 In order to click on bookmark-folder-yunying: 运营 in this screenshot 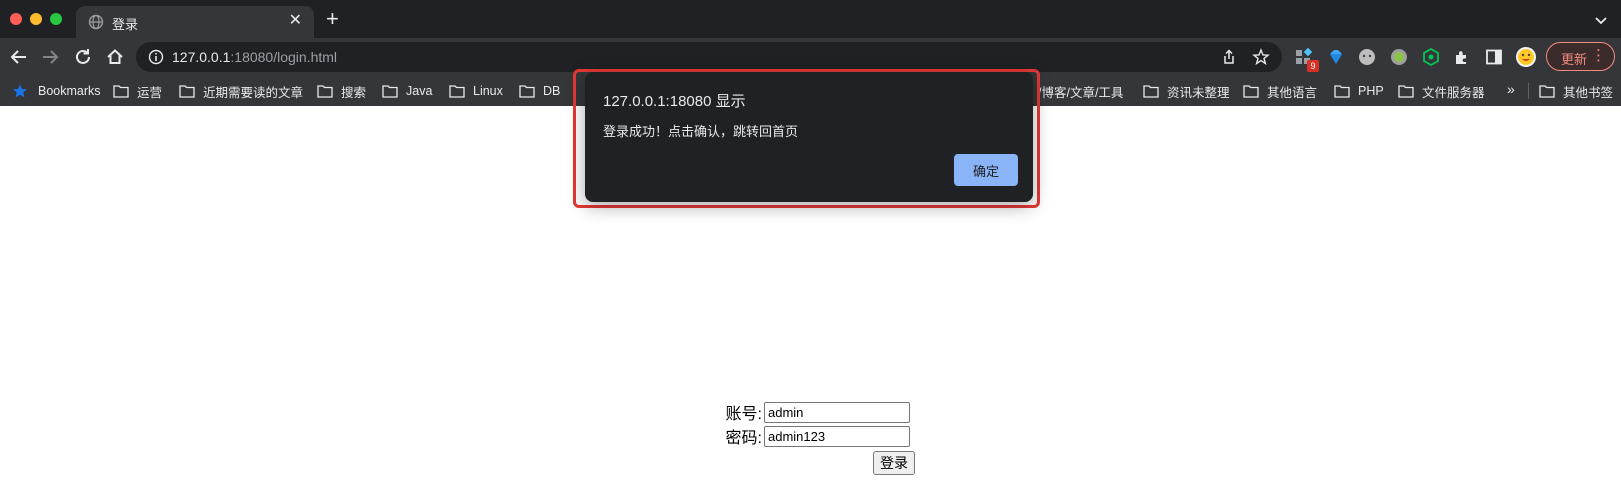, I will do `click(137, 91)`.